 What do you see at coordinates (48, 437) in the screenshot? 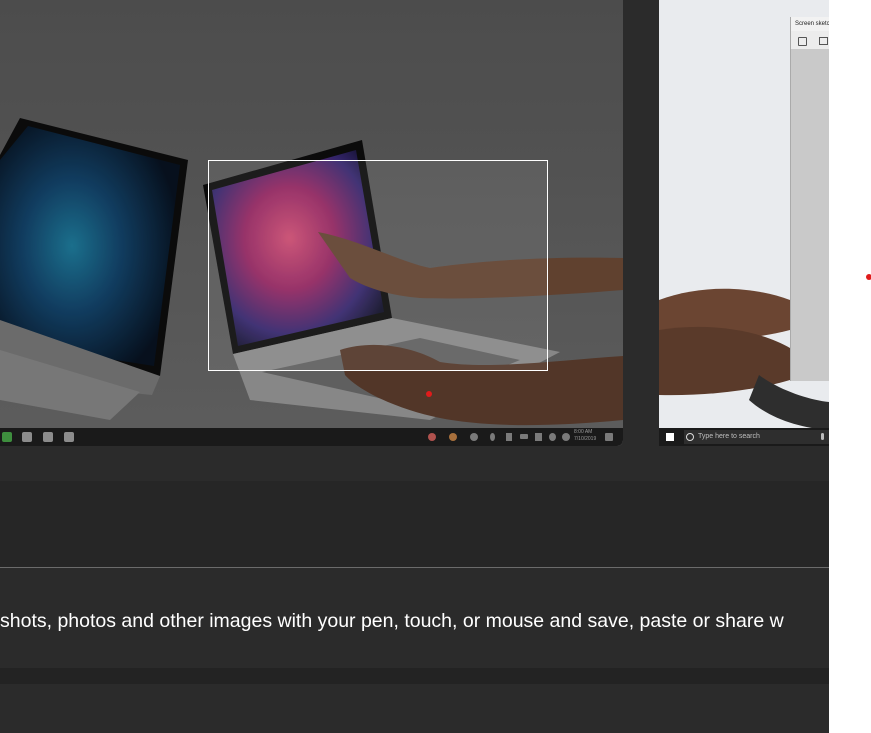
I see `mail-icon` at bounding box center [48, 437].